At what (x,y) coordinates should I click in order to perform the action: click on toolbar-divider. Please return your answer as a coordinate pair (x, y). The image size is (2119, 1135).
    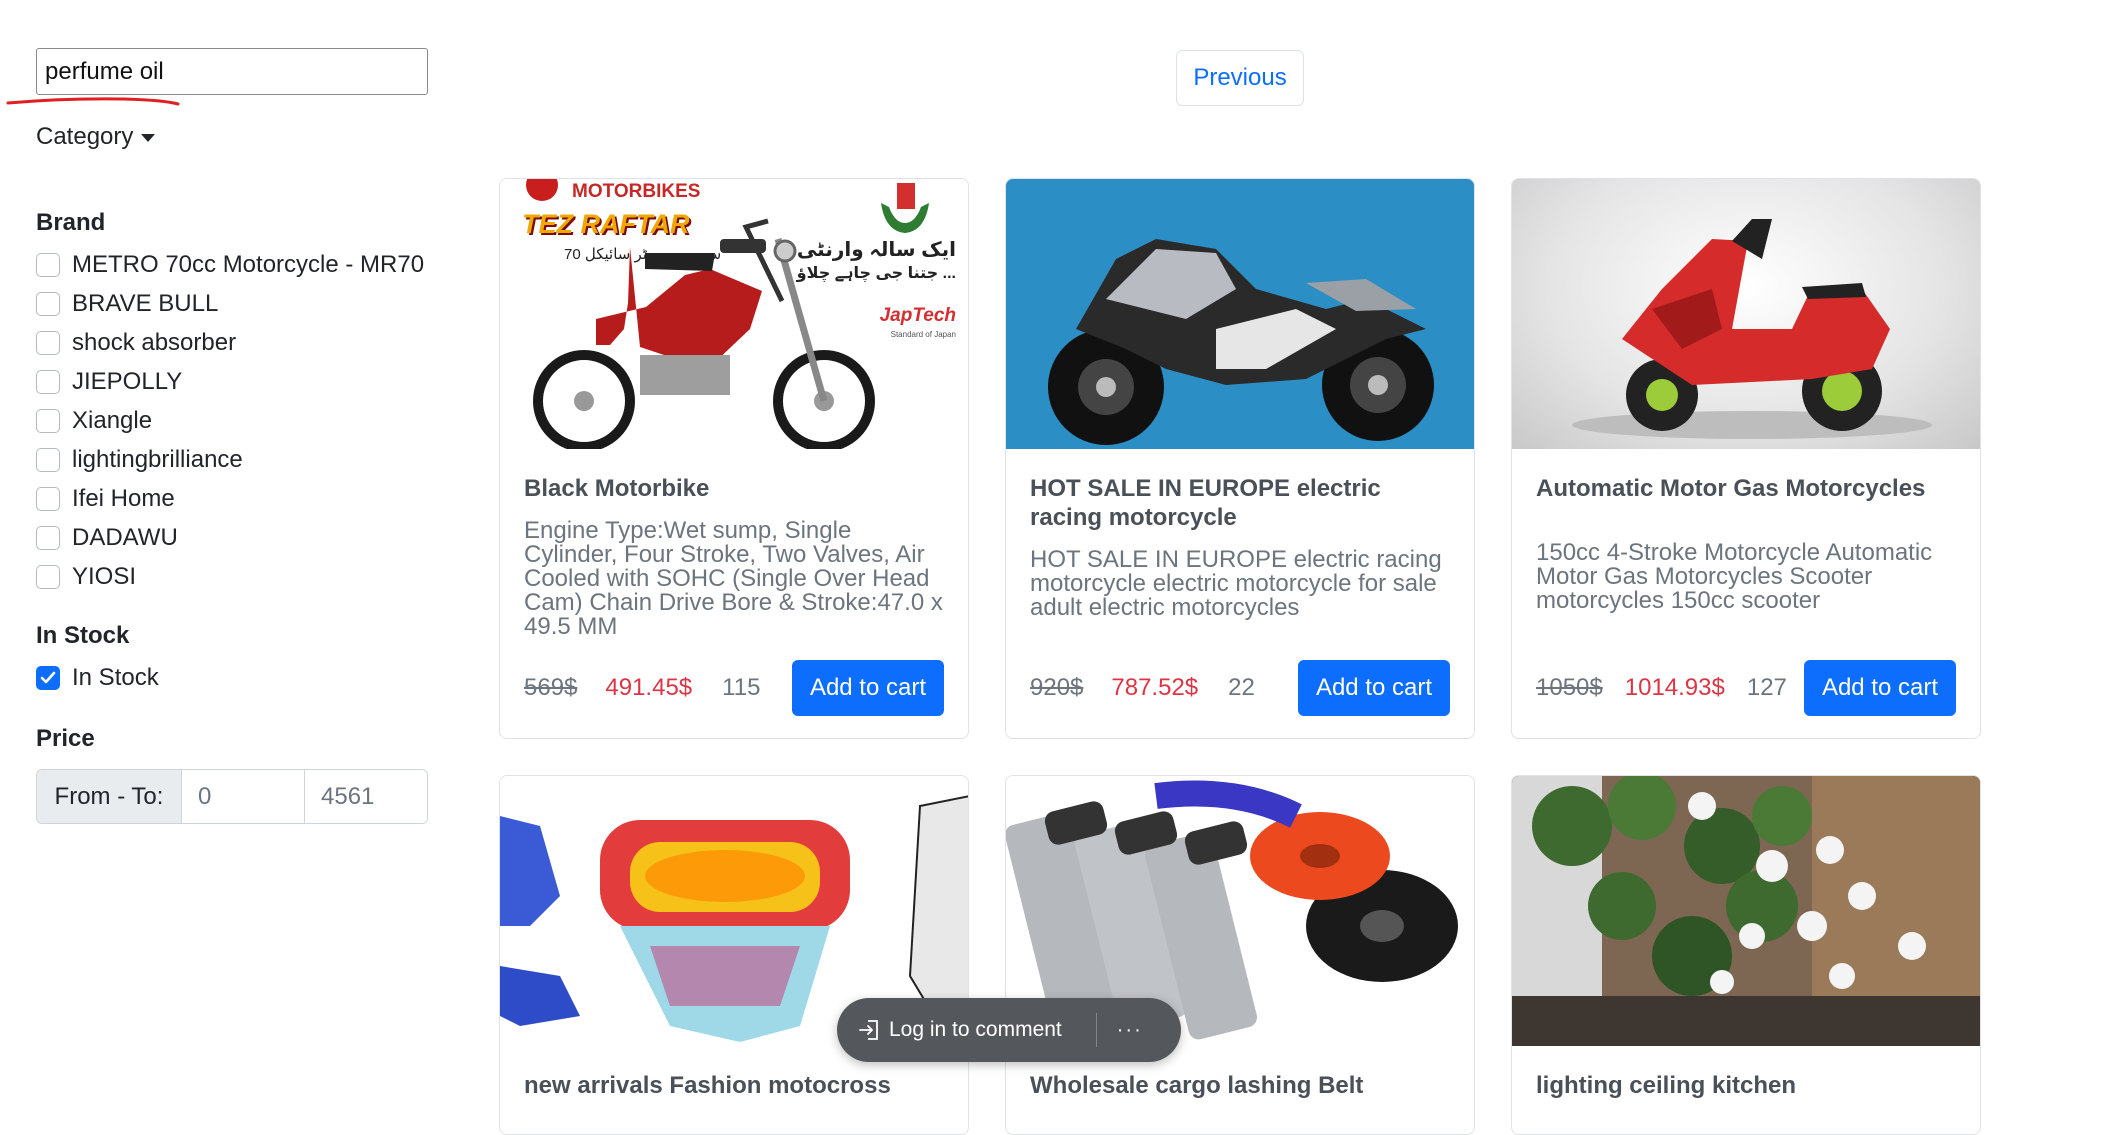
    Looking at the image, I should click on (1096, 1030).